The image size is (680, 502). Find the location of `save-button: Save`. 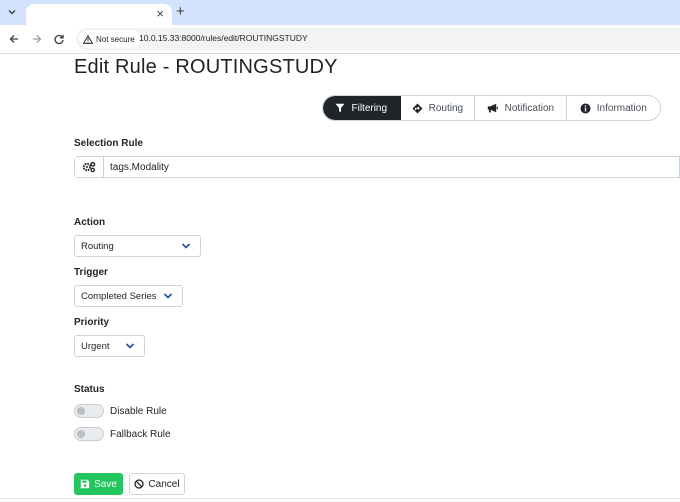

save-button: Save is located at coordinates (98, 484).